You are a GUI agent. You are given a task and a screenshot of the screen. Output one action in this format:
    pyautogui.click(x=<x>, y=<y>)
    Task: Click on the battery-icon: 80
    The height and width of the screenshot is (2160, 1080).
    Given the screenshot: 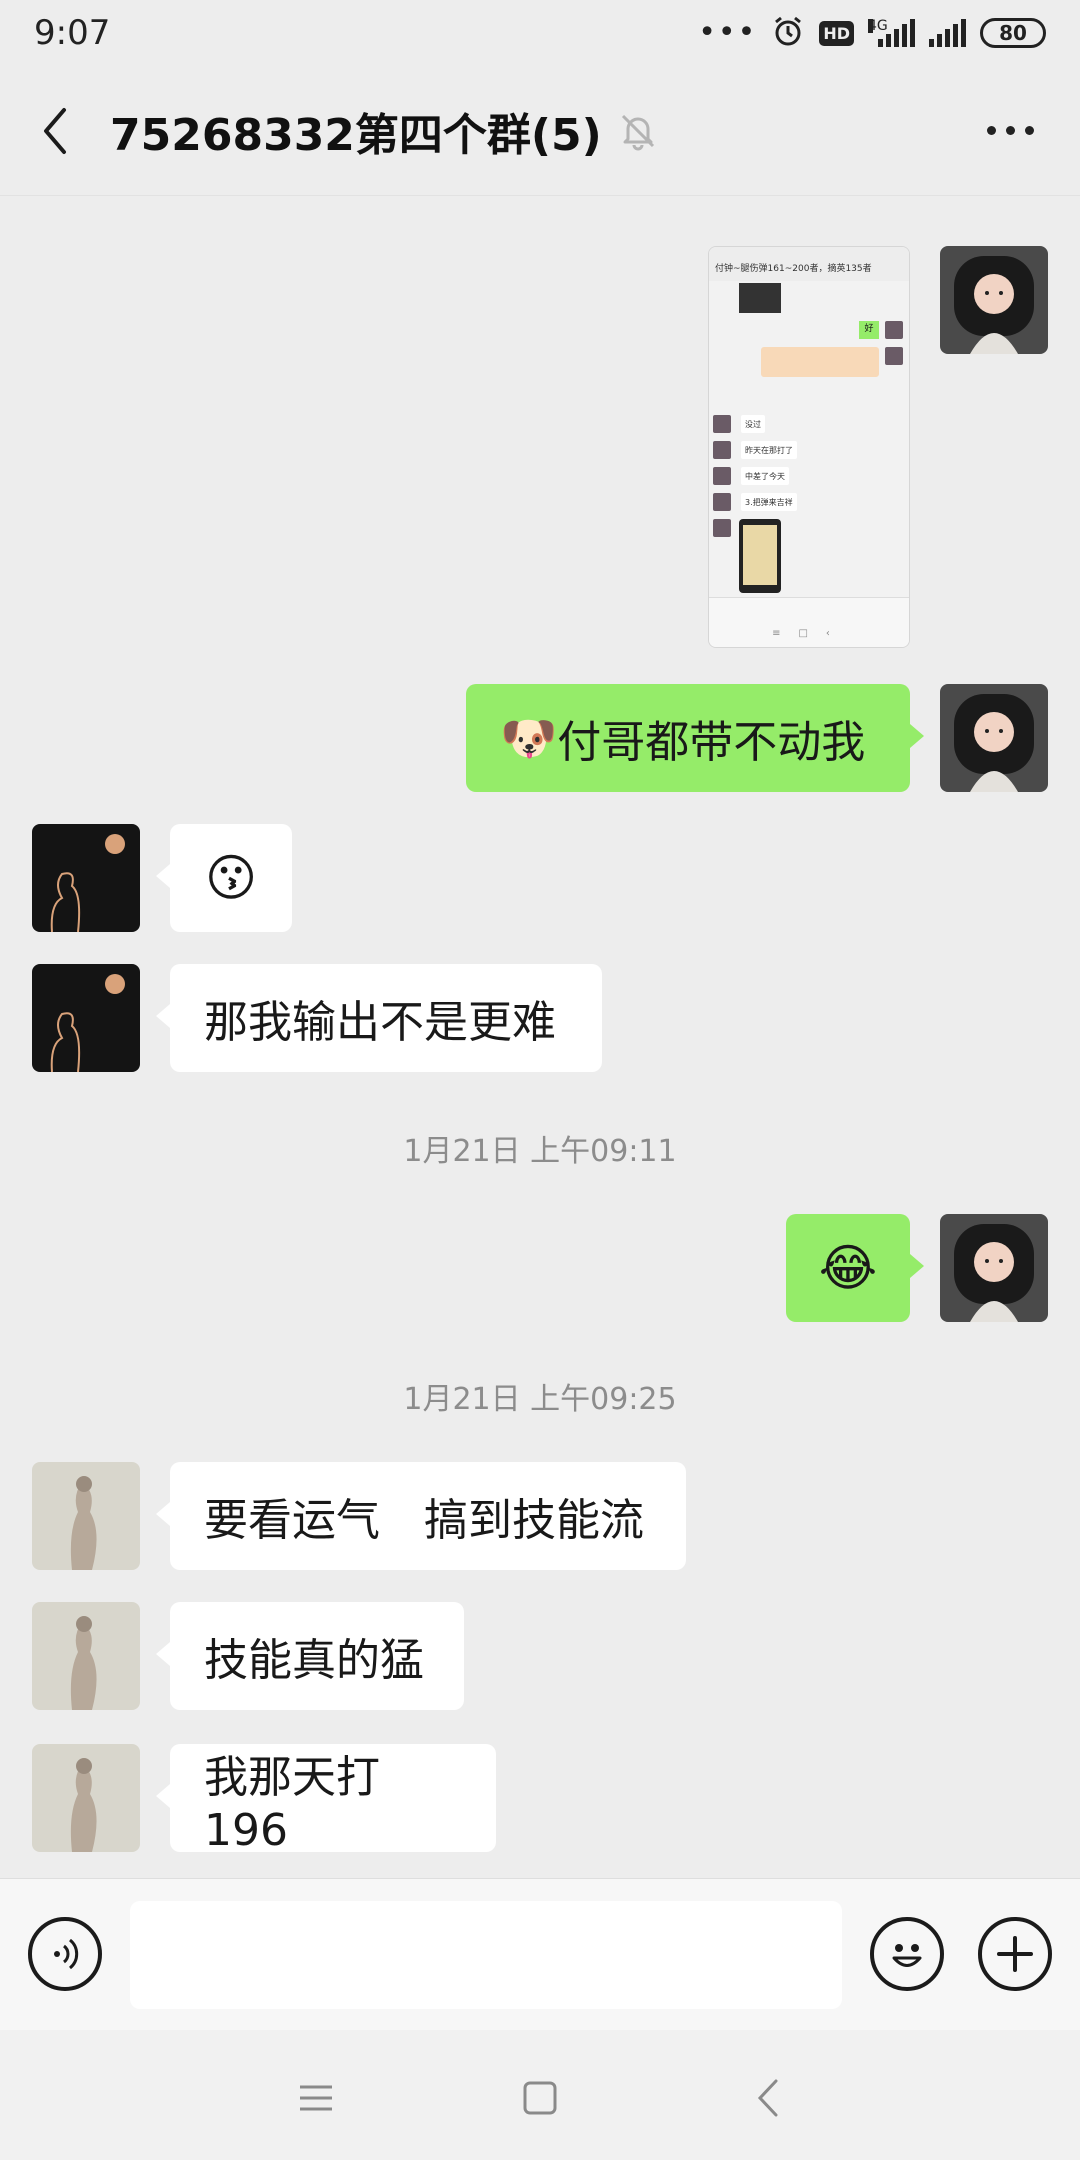 What is the action you would take?
    pyautogui.click(x=1013, y=33)
    